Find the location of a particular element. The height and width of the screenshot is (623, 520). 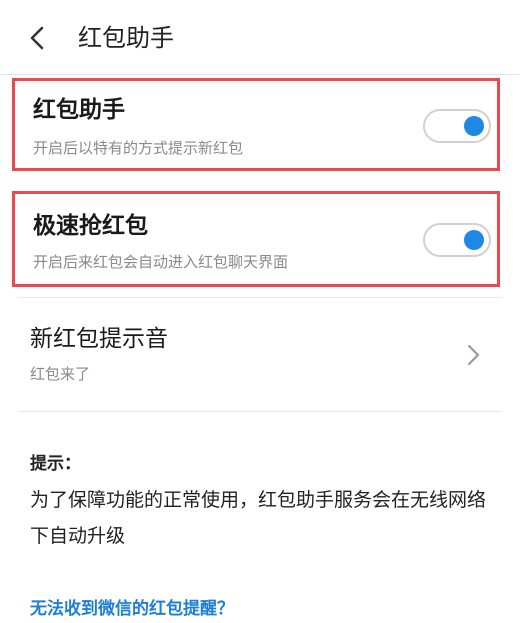

tip-label: 提示： is located at coordinates (55, 464).